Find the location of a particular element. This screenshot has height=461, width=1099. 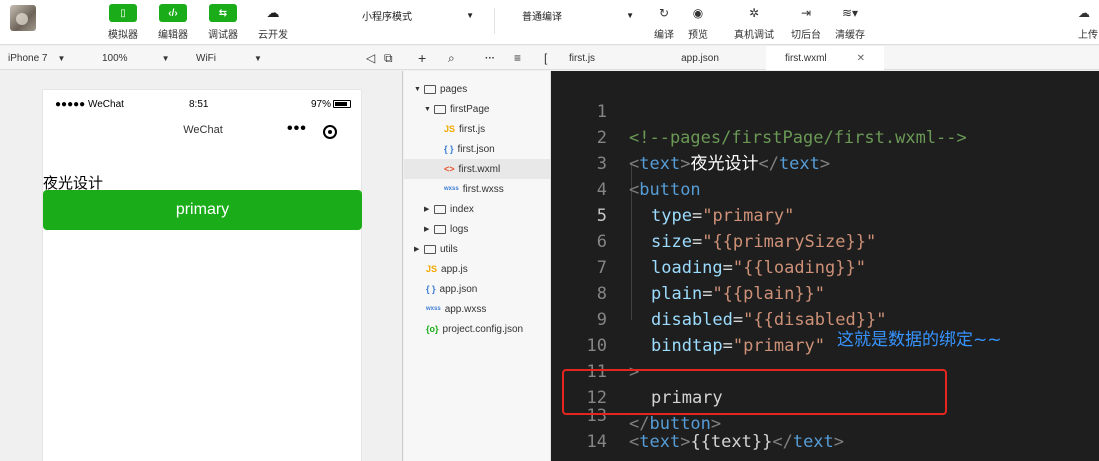

code-line: 9 bindtap="primary" is located at coordinates (688, 318).